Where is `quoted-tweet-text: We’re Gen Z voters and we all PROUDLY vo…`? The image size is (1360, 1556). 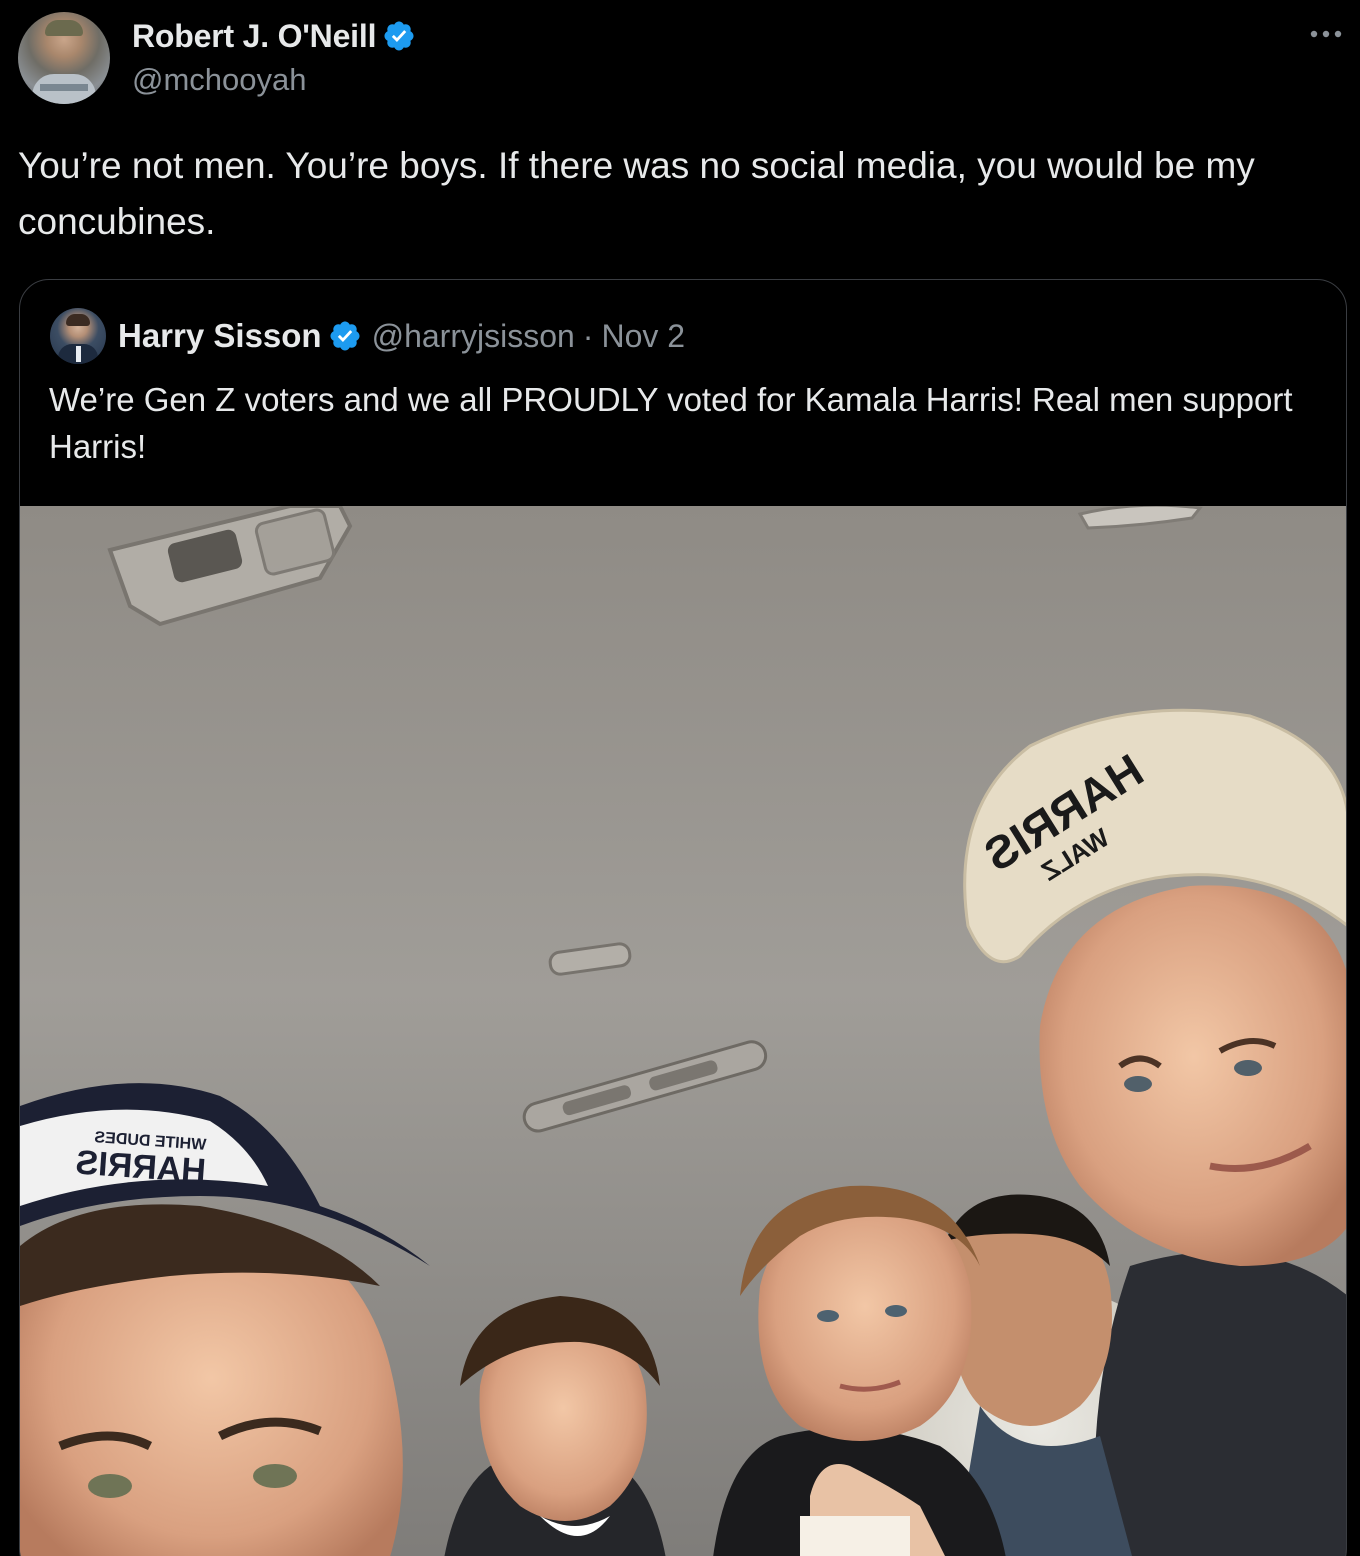
quoted-tweet-text: We’re Gen Z voters and we all PROUDLY vo… is located at coordinates (671, 423).